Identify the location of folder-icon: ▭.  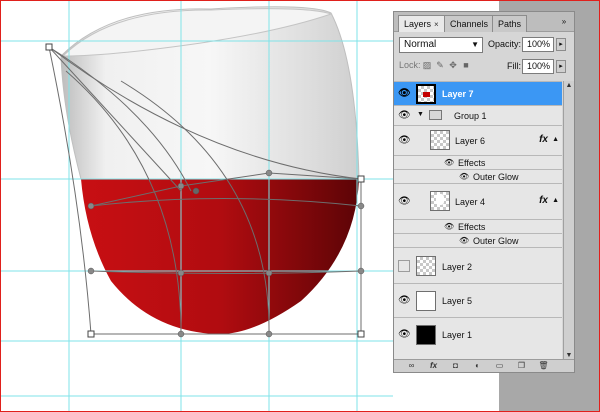
(499, 366).